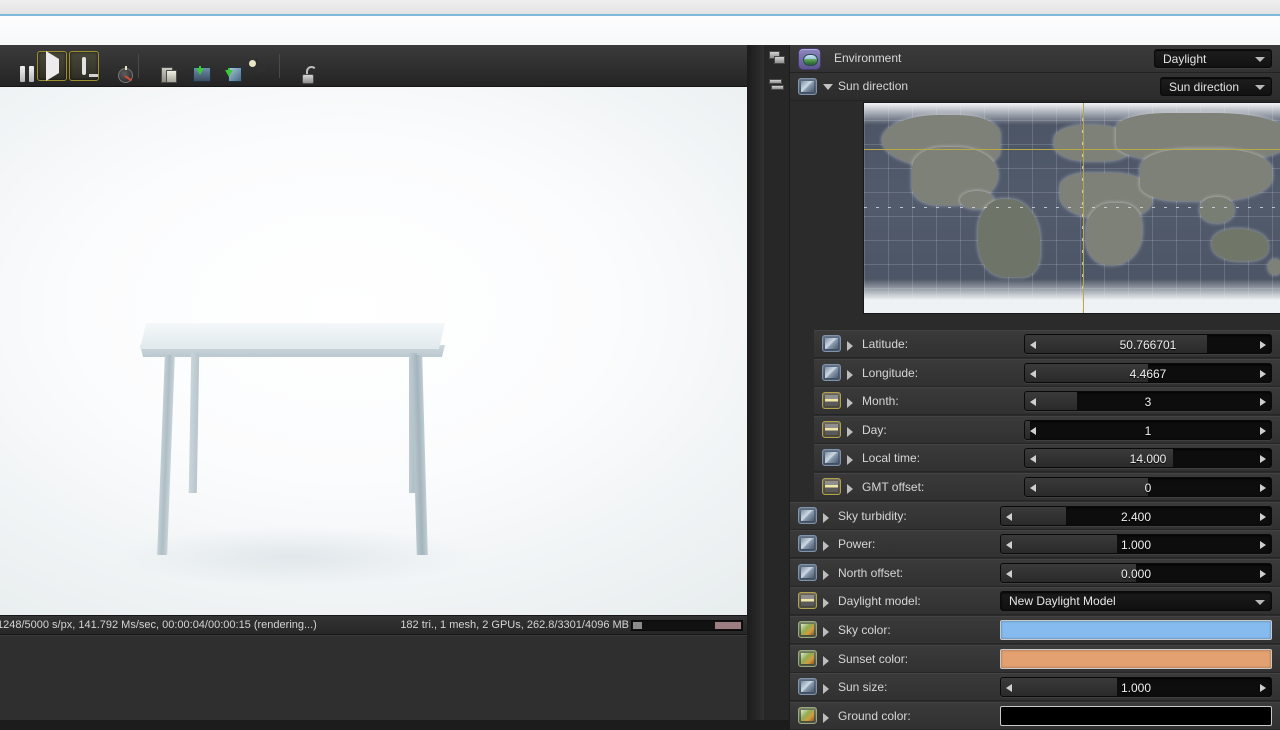 Image resolution: width=1280 pixels, height=730 pixels. I want to click on table-top, so click(292, 336).